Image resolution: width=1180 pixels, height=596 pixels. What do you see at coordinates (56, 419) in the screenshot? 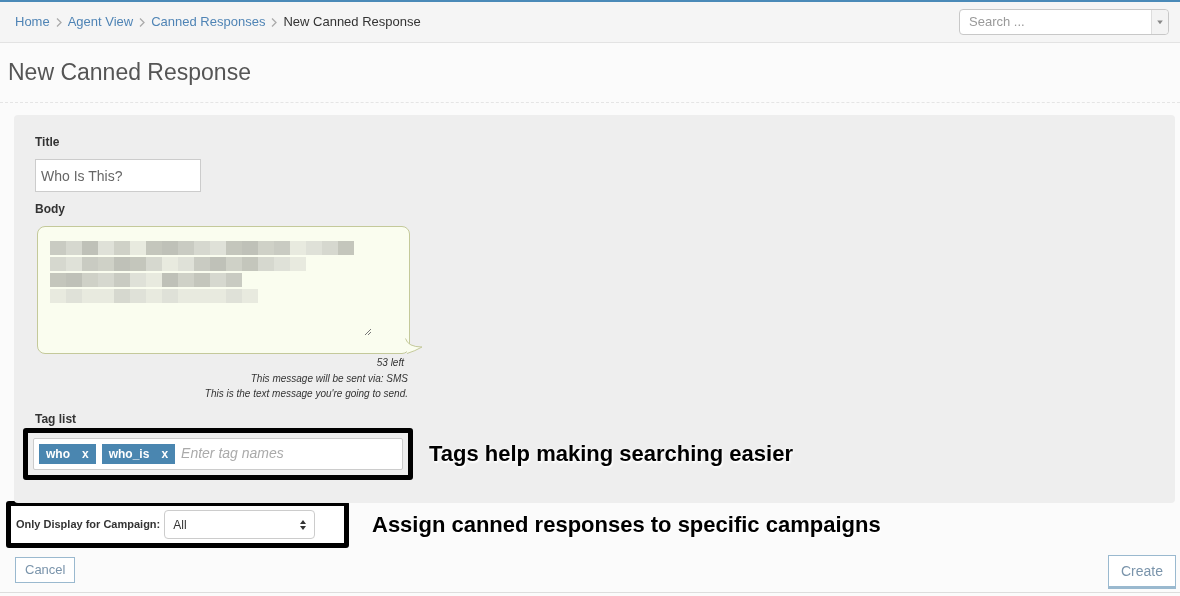
I see `field-label: Tag list` at bounding box center [56, 419].